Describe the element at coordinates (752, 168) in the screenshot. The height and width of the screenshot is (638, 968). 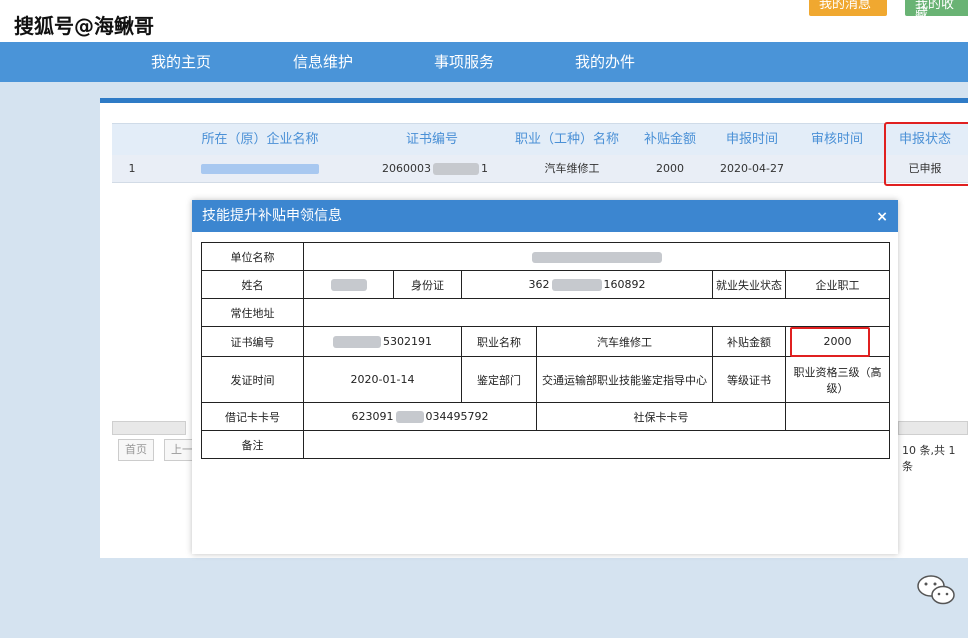
I see `apply-time-cell: 2020-04-27` at that location.